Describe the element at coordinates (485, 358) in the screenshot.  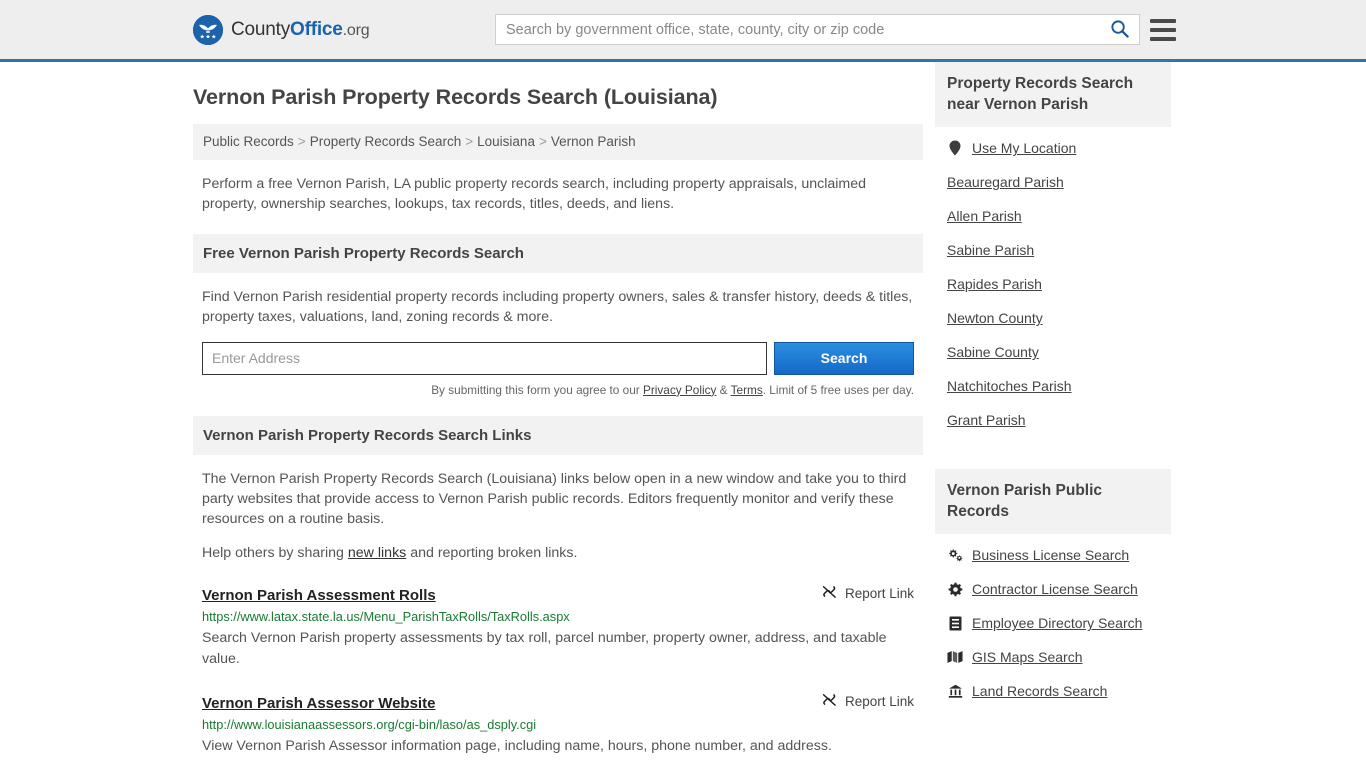
I see `address-search-input` at that location.